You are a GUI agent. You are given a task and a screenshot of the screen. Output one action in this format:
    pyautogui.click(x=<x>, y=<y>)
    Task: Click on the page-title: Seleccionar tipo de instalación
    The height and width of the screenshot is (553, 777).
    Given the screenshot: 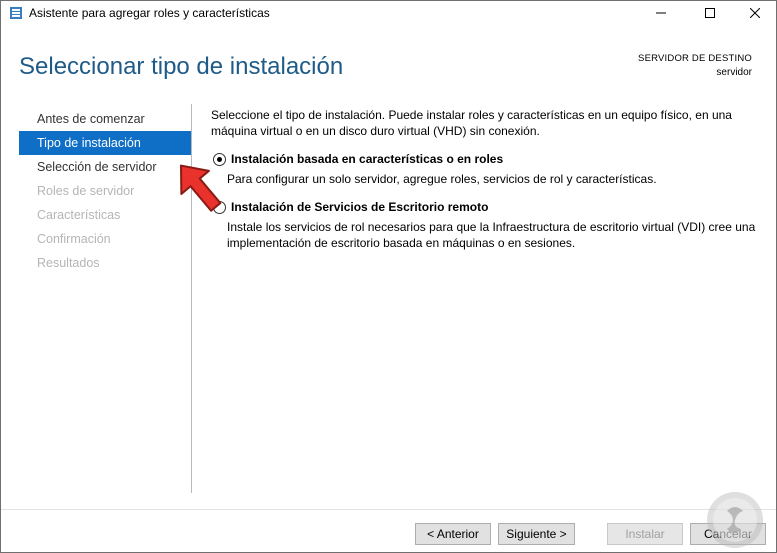 What is the action you would take?
    pyautogui.click(x=181, y=66)
    